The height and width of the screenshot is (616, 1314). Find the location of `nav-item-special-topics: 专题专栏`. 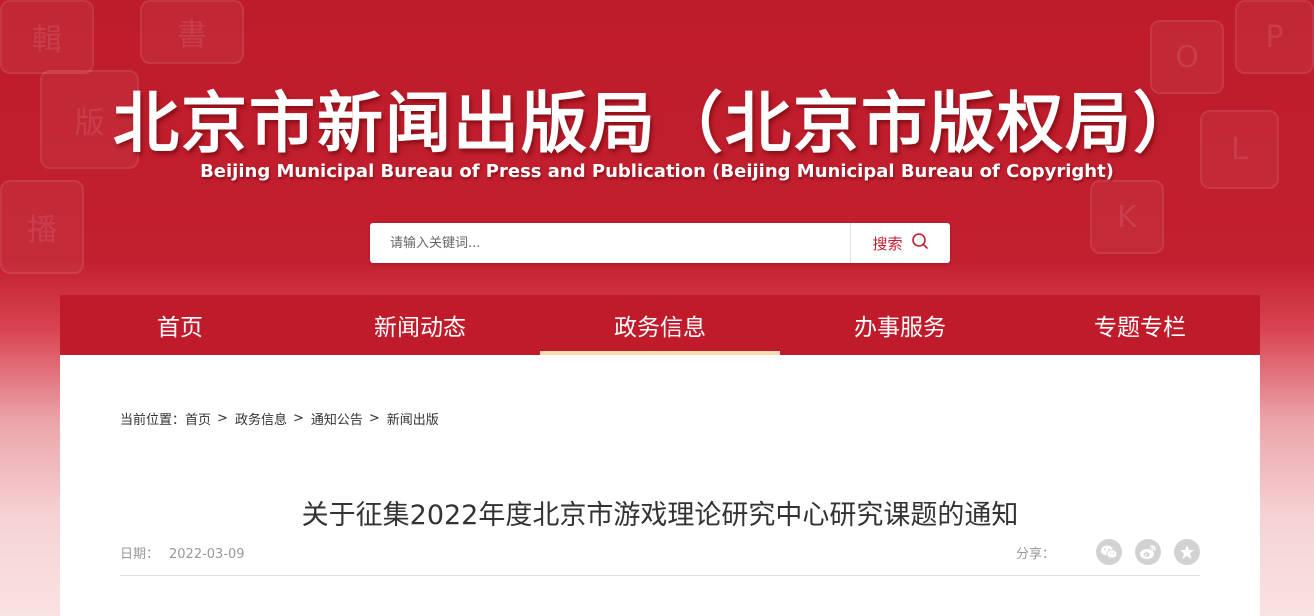

nav-item-special-topics: 专题专栏 is located at coordinates (1140, 325).